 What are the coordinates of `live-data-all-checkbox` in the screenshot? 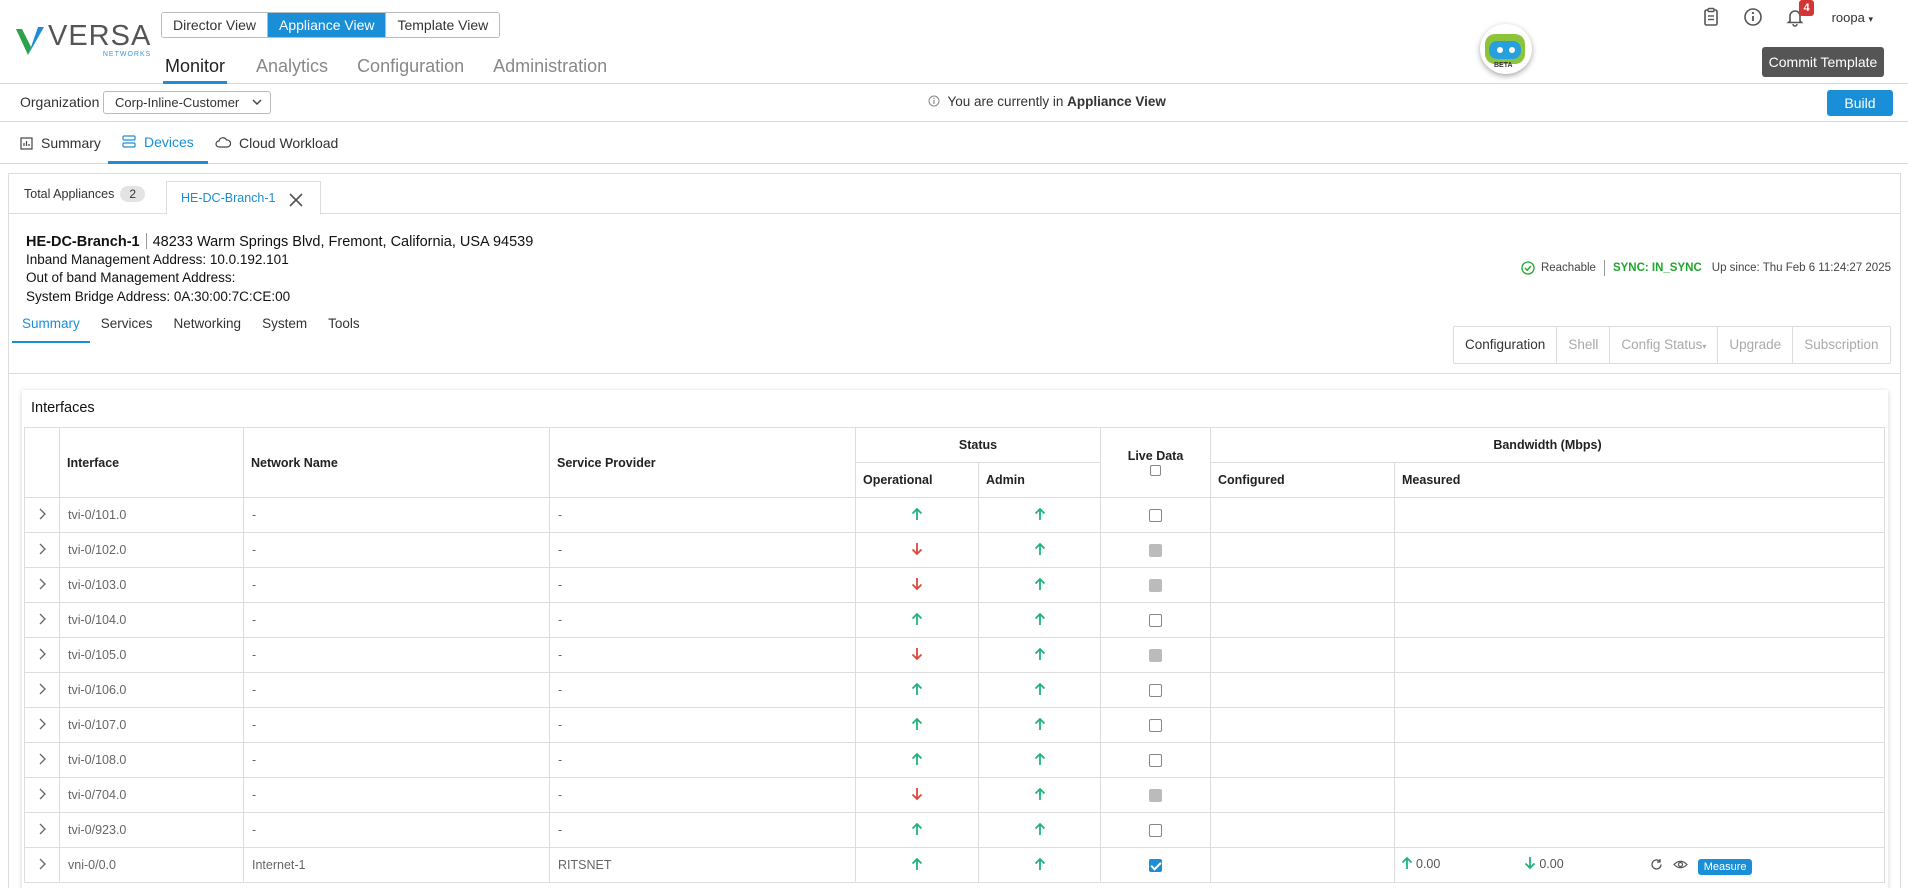 It's located at (1155, 470).